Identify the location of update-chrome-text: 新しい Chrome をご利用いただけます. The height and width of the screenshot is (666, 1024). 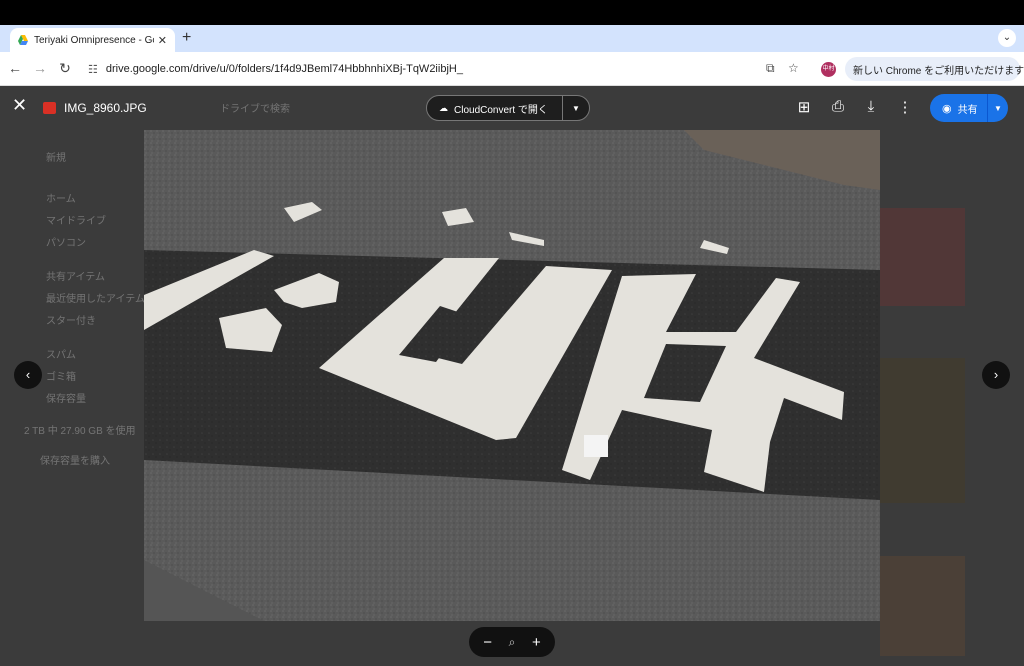
(938, 71).